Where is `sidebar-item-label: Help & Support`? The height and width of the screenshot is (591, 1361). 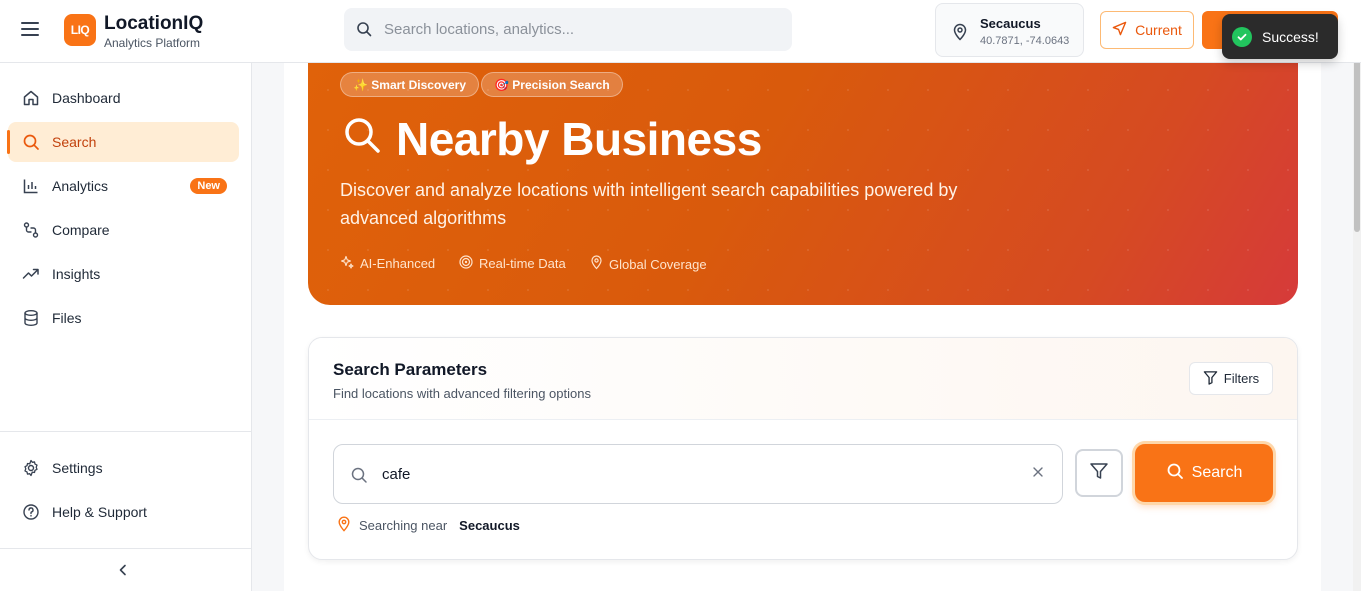 sidebar-item-label: Help & Support is located at coordinates (99, 512).